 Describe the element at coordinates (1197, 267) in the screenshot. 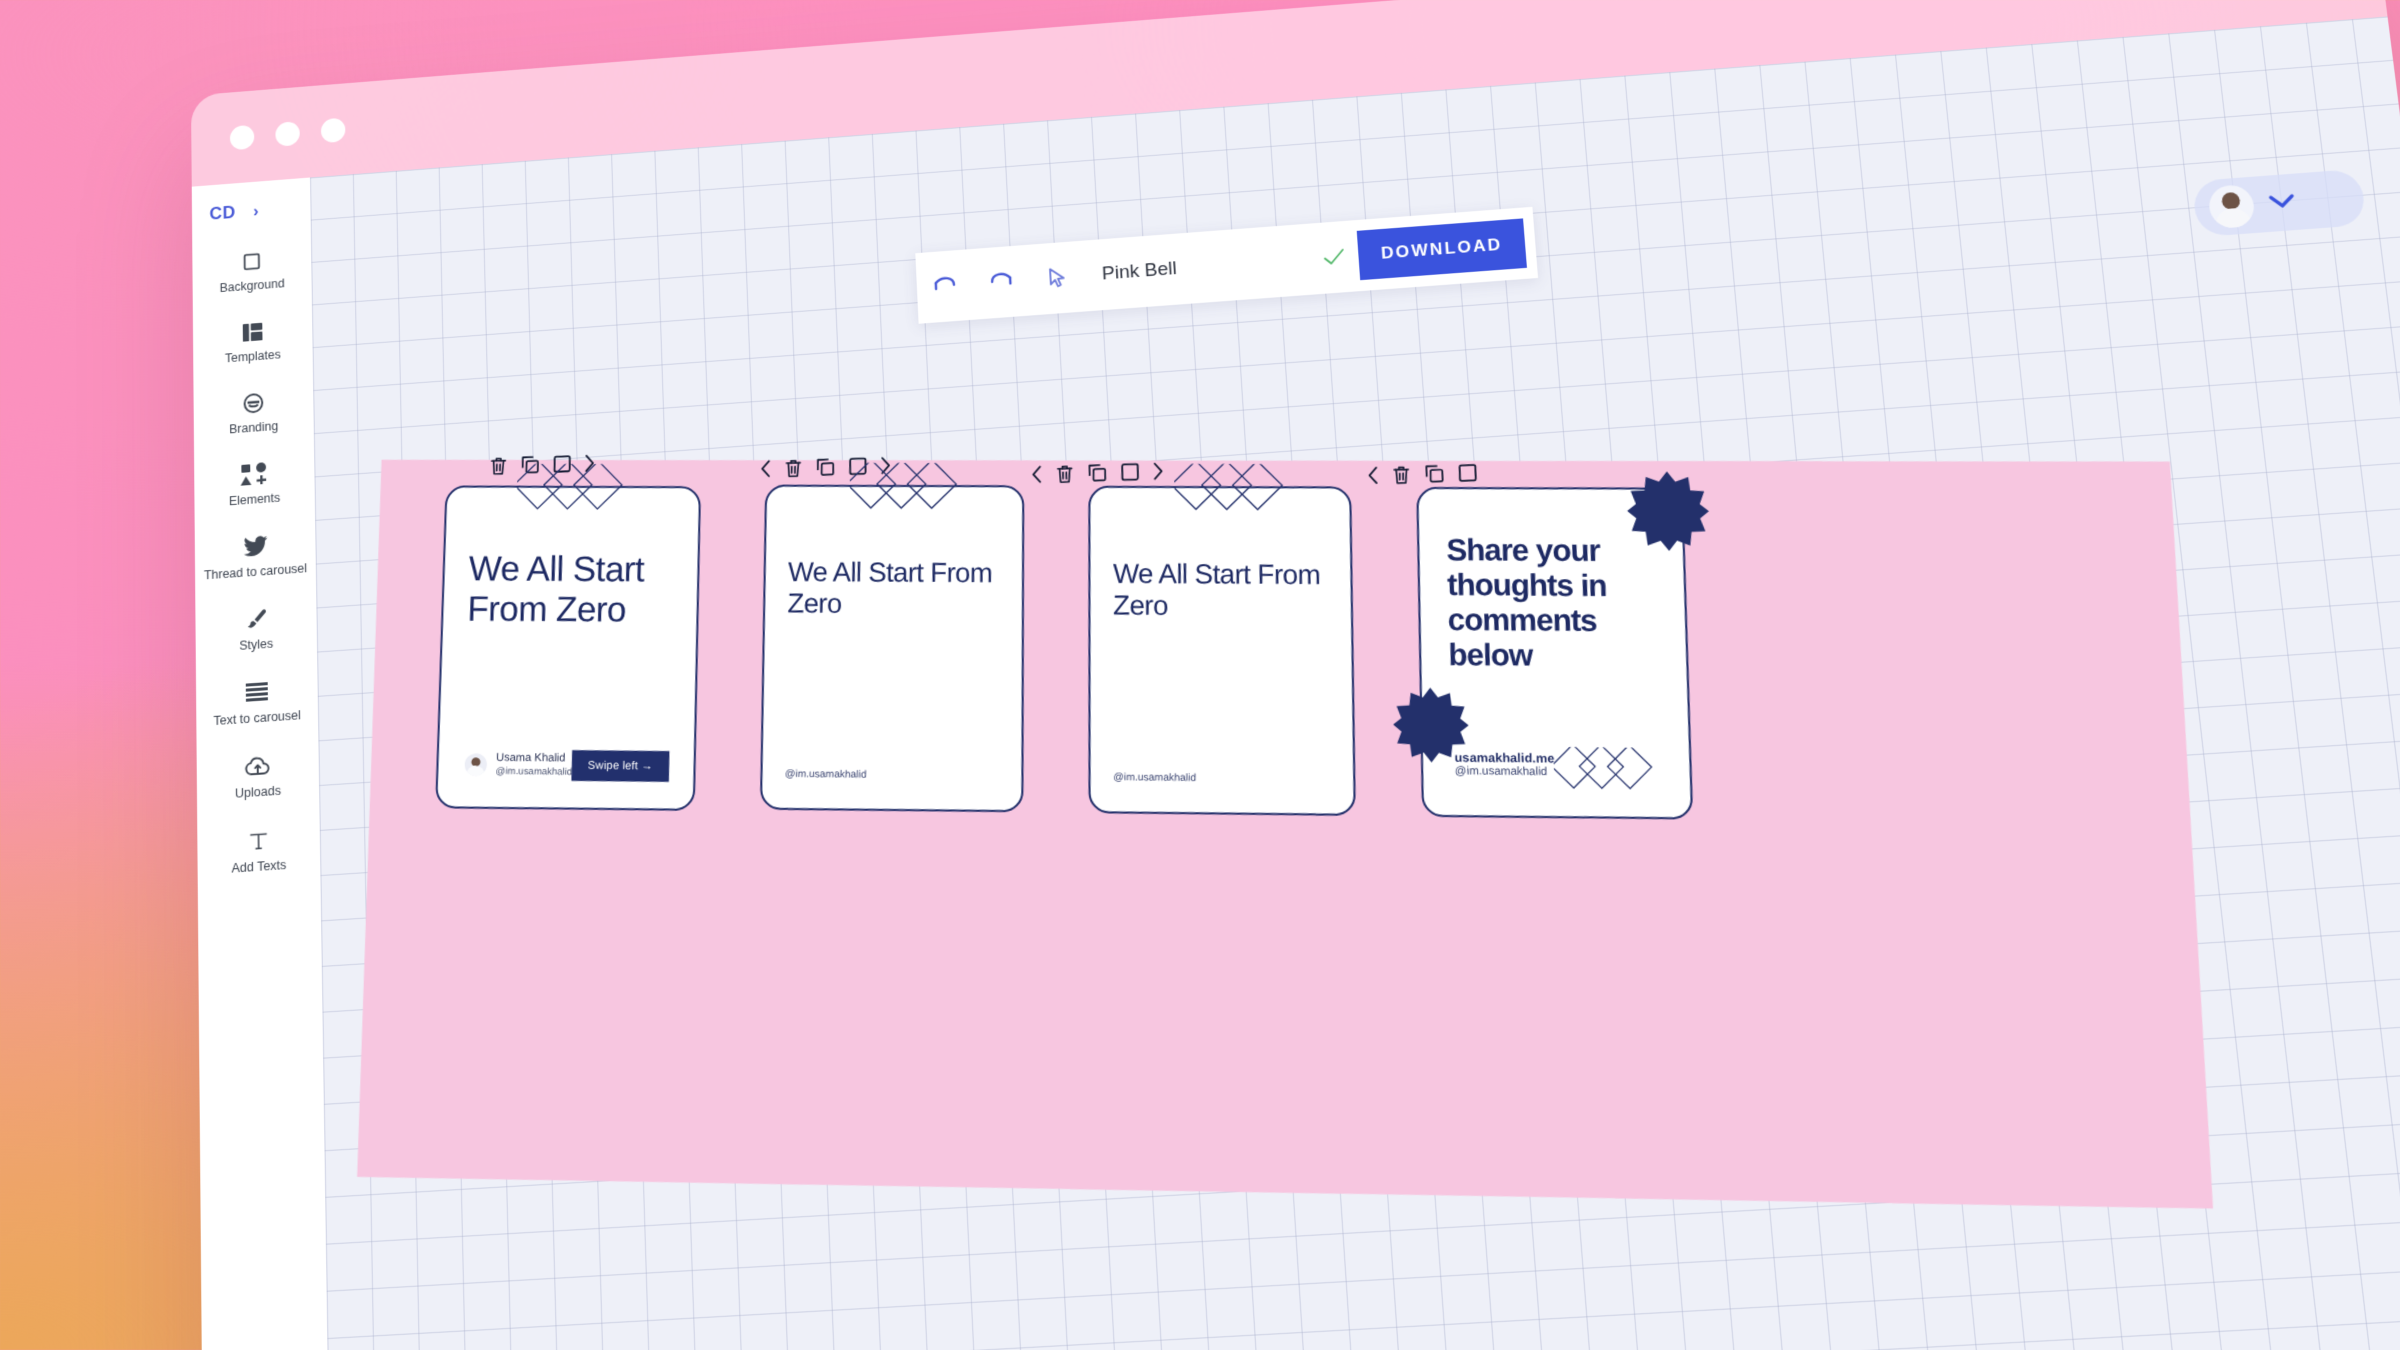

I see `project-name-input: Pink Bell` at that location.